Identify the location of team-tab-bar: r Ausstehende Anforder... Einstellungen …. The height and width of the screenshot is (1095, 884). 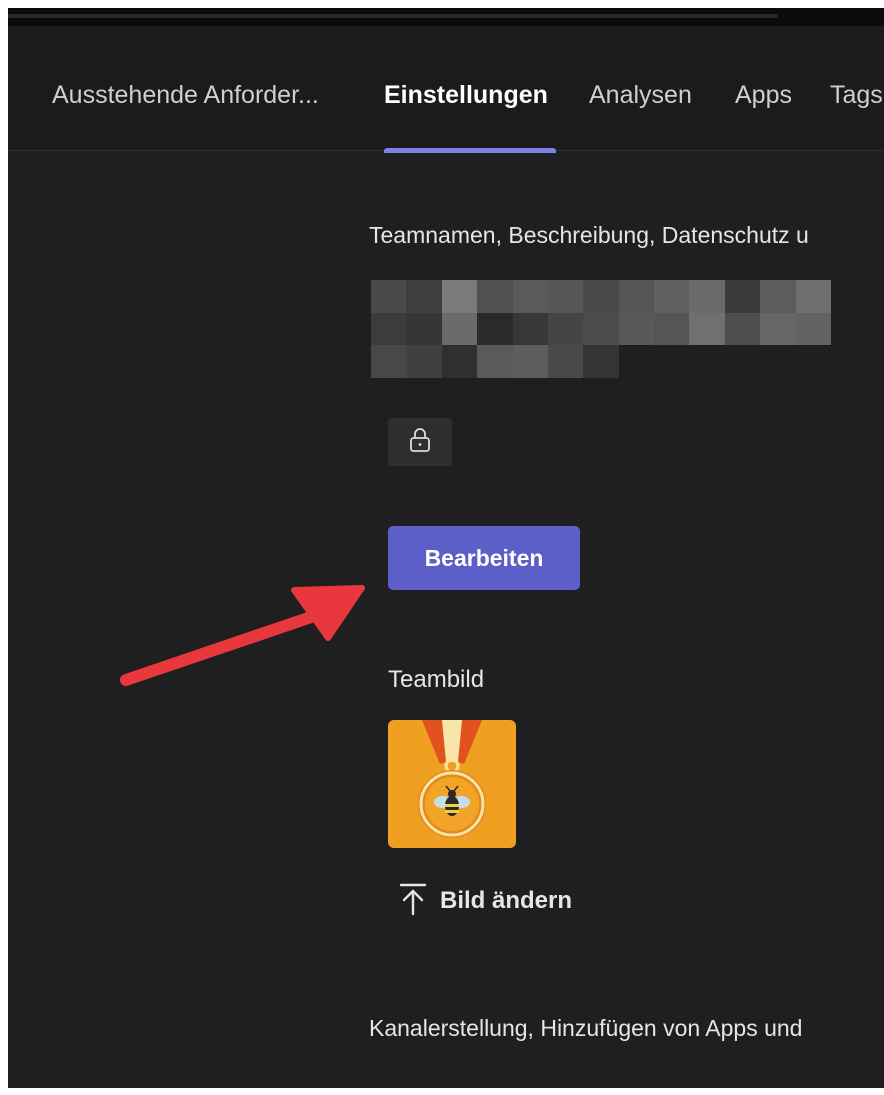
(446, 89).